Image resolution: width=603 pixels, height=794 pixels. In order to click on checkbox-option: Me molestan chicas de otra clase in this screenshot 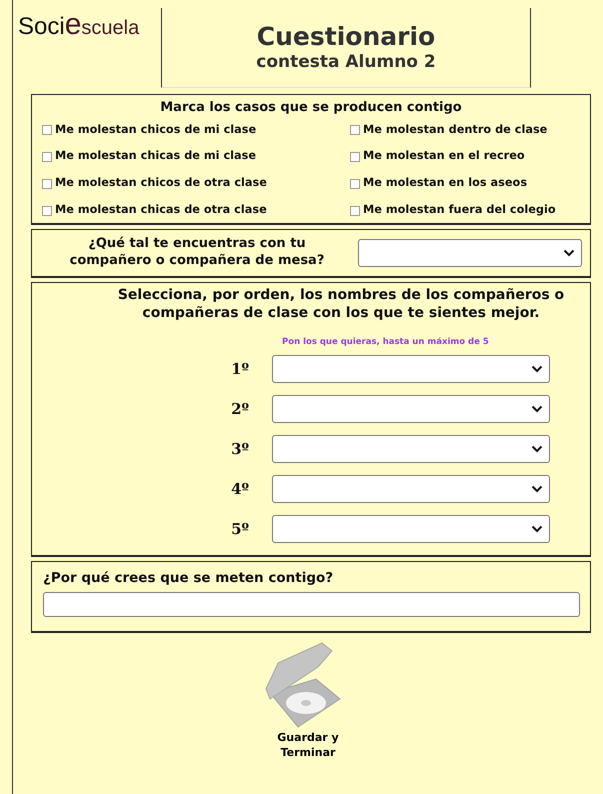, I will do `click(196, 211)`.